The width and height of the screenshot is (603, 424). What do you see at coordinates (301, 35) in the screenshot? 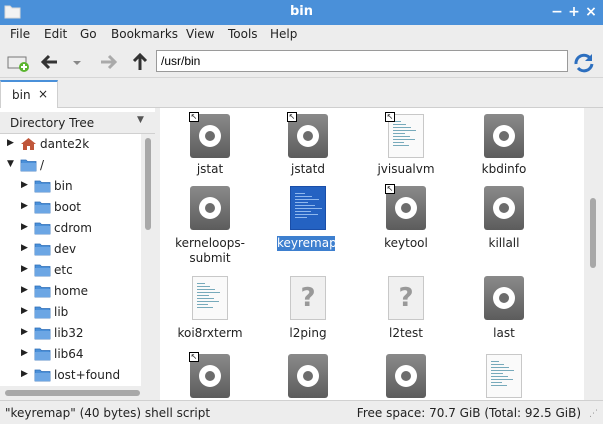
I see `menu-bar: File Edit Go Bookmarks View Tools Help` at bounding box center [301, 35].